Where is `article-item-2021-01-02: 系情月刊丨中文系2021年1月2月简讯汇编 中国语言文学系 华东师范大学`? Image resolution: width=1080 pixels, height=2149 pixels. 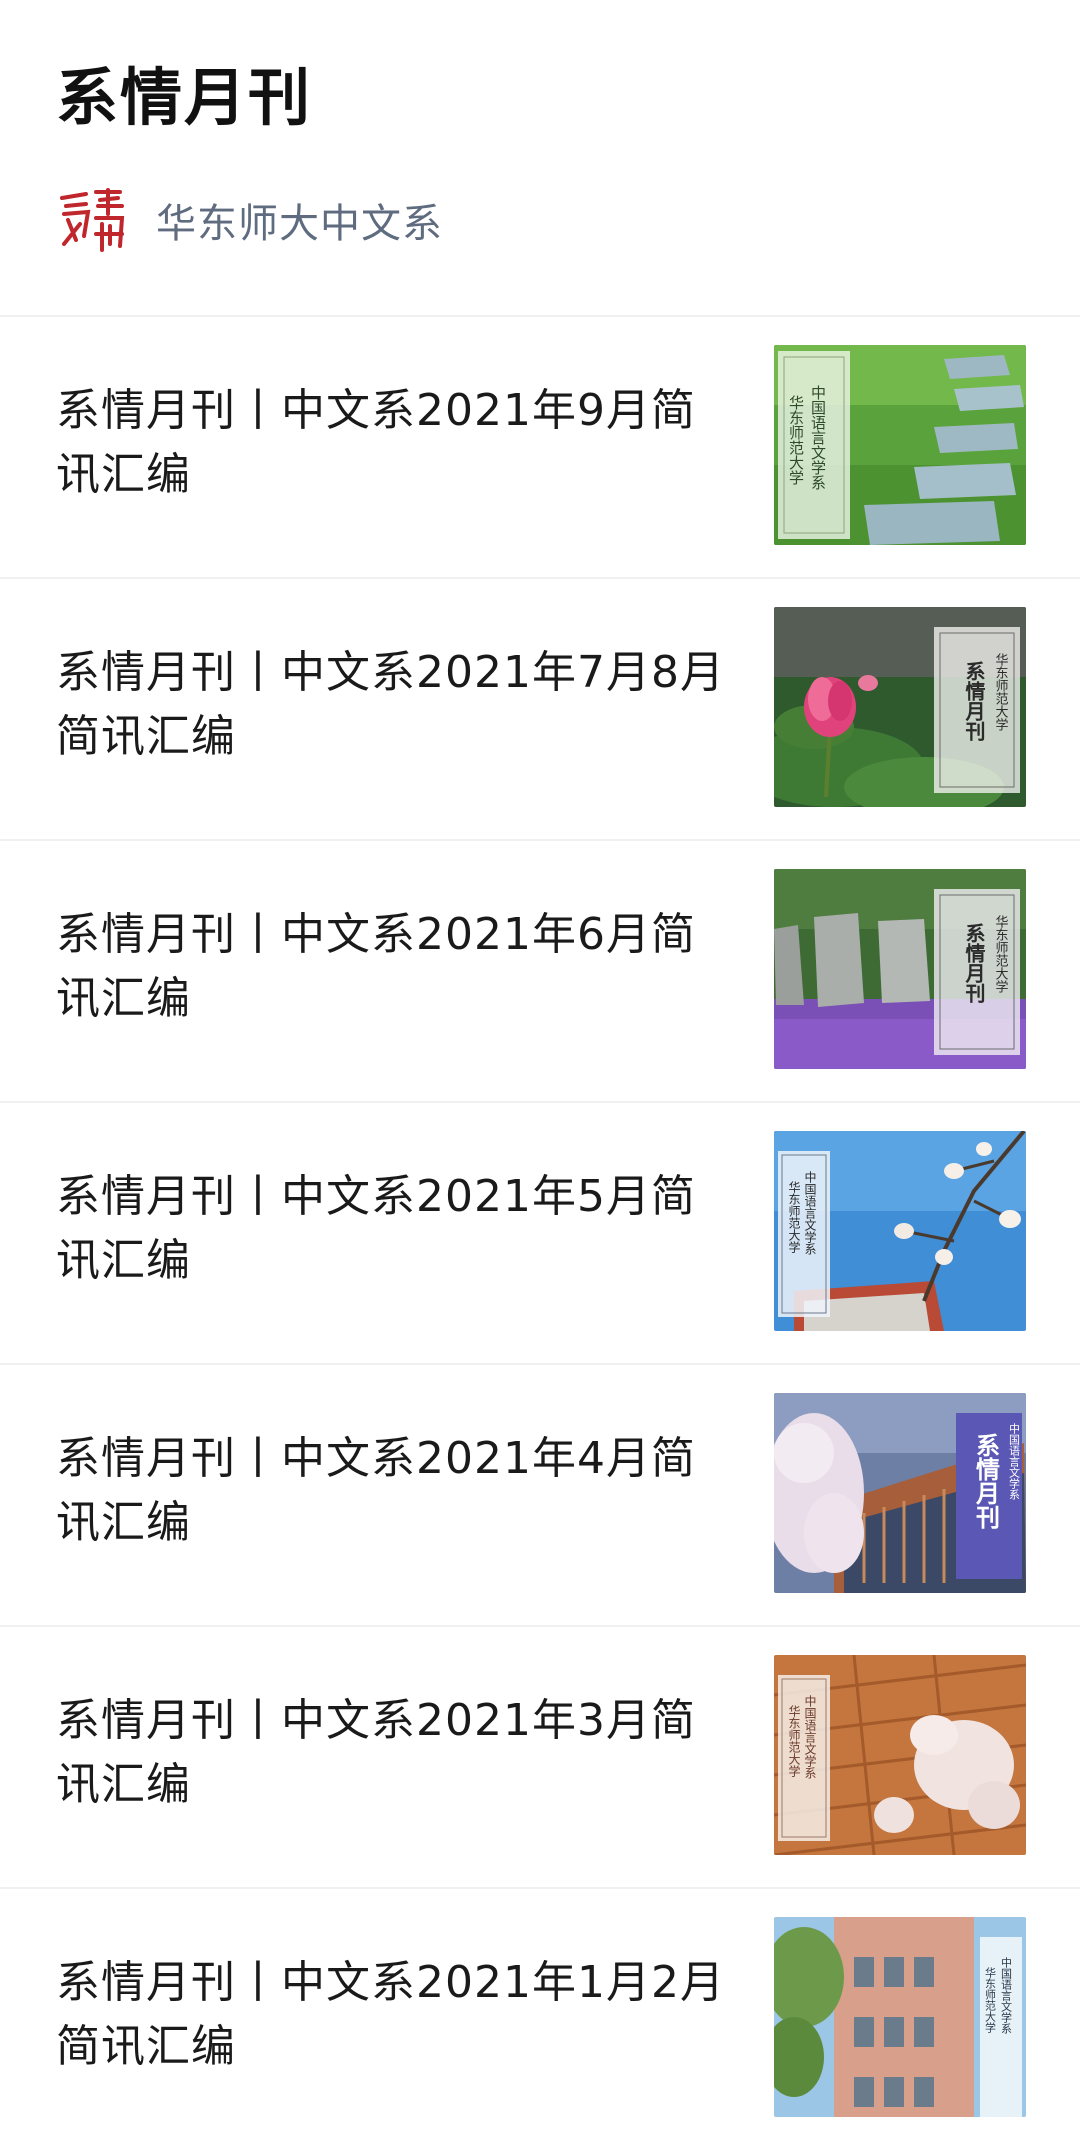
article-item-2021-01-02: 系情月刊丨中文系2021年1月2月简讯汇编 中国语言文学系 华东师范大学 is located at coordinates (540, 2018).